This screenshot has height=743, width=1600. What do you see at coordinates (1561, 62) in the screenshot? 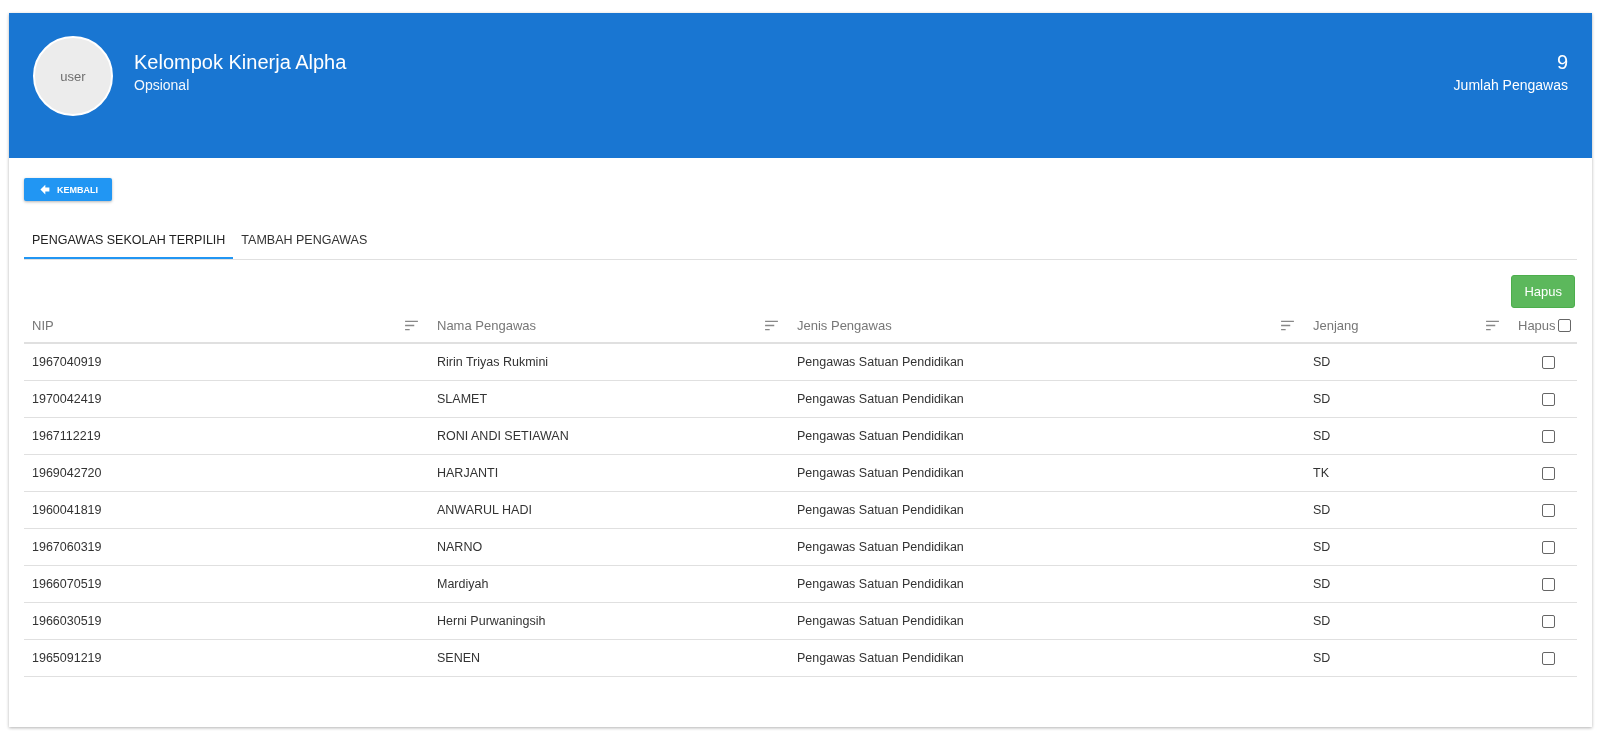
I see `supervisor-count: 9` at bounding box center [1561, 62].